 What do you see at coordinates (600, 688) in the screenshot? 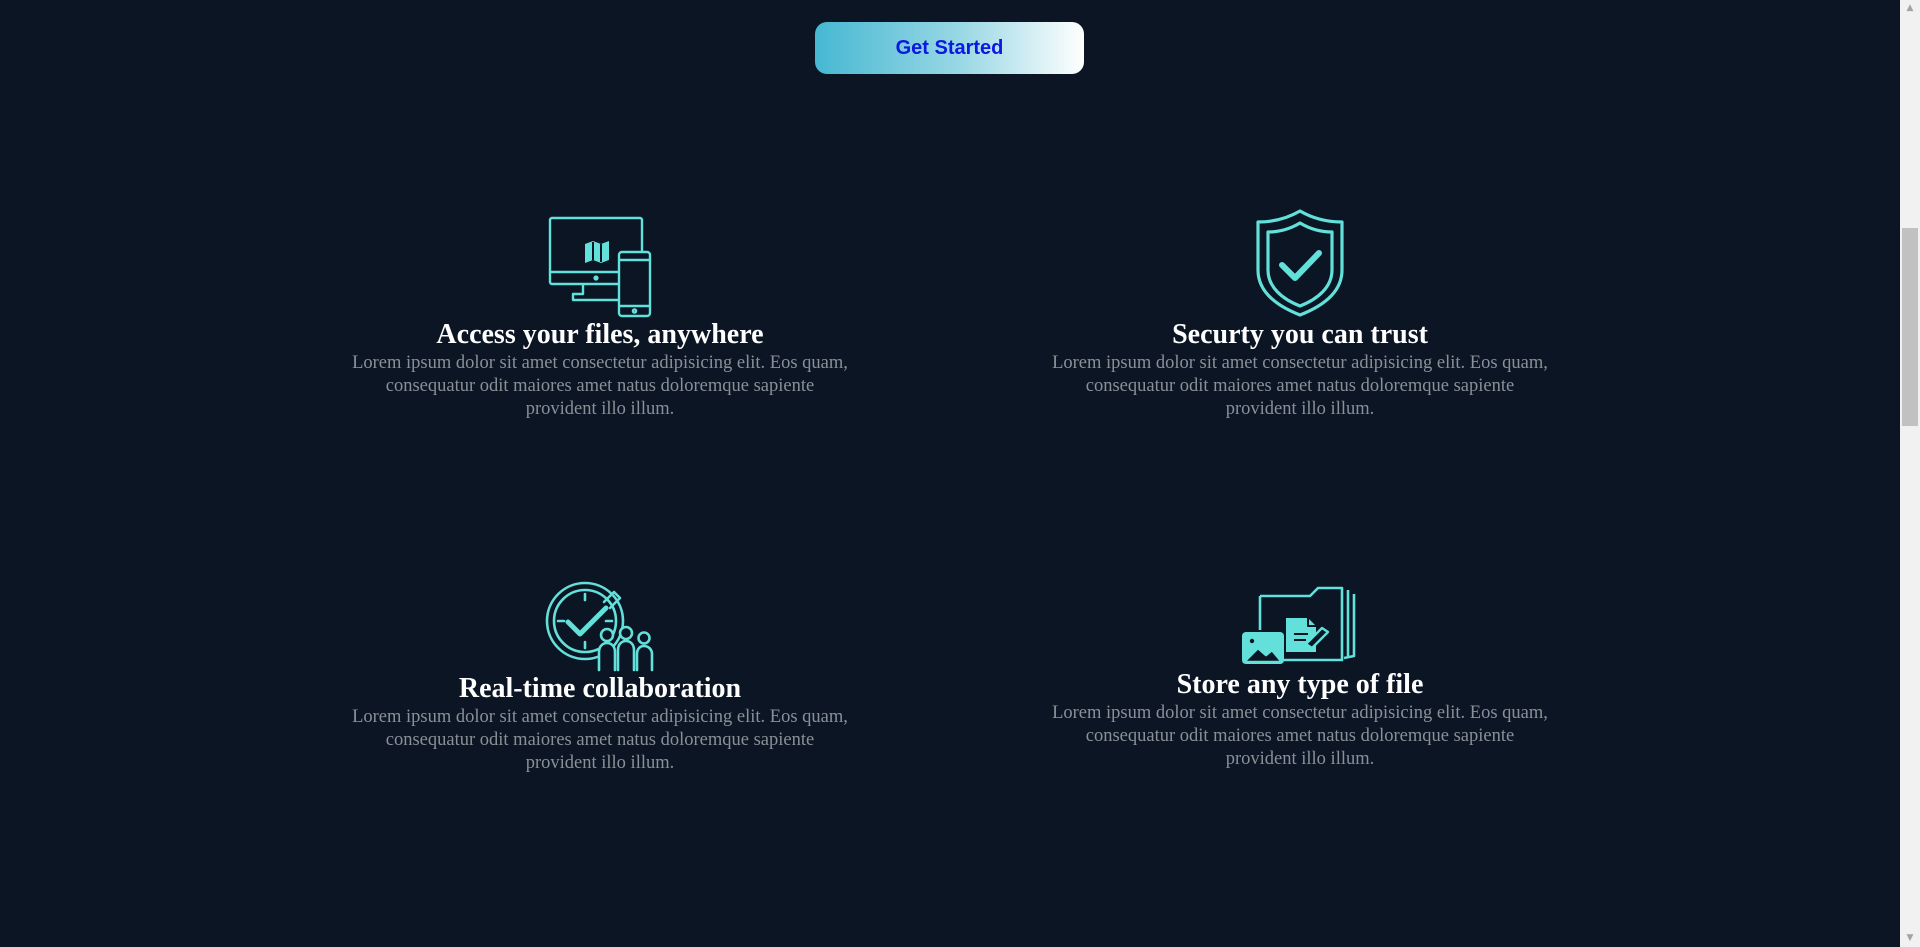
I see `feature-title: Real-time collaboration` at bounding box center [600, 688].